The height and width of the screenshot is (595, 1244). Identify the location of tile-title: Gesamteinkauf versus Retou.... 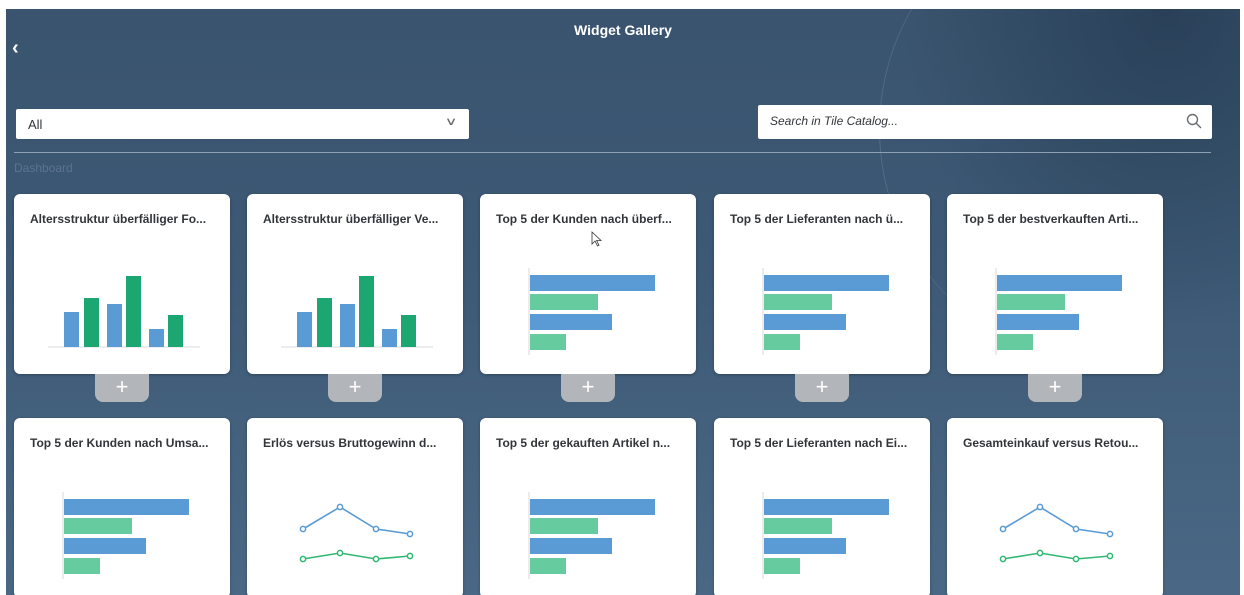
(1051, 443).